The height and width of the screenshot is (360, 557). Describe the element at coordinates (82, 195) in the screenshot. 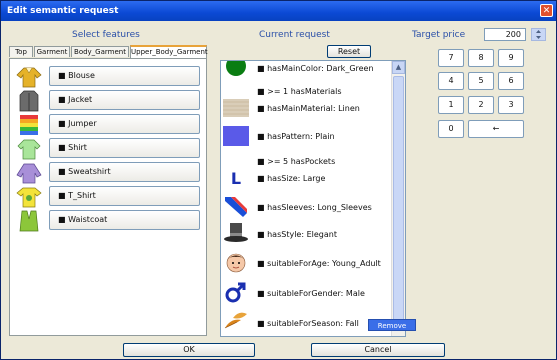

I see `feature-label: T_Shirt` at that location.